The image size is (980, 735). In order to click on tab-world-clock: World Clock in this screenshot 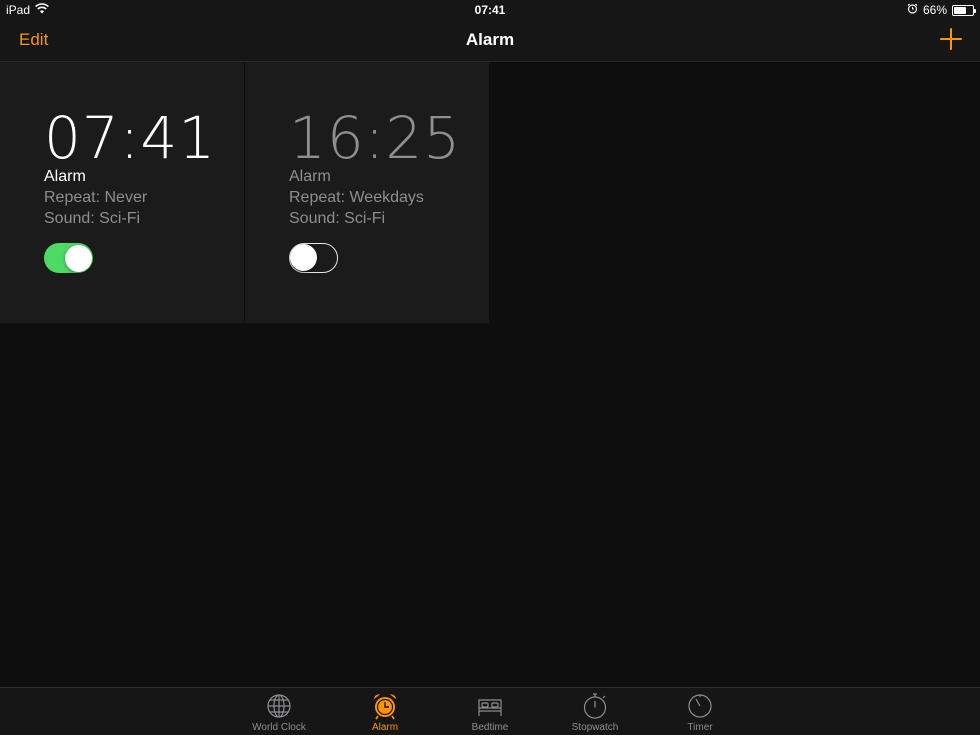, I will do `click(279, 713)`.